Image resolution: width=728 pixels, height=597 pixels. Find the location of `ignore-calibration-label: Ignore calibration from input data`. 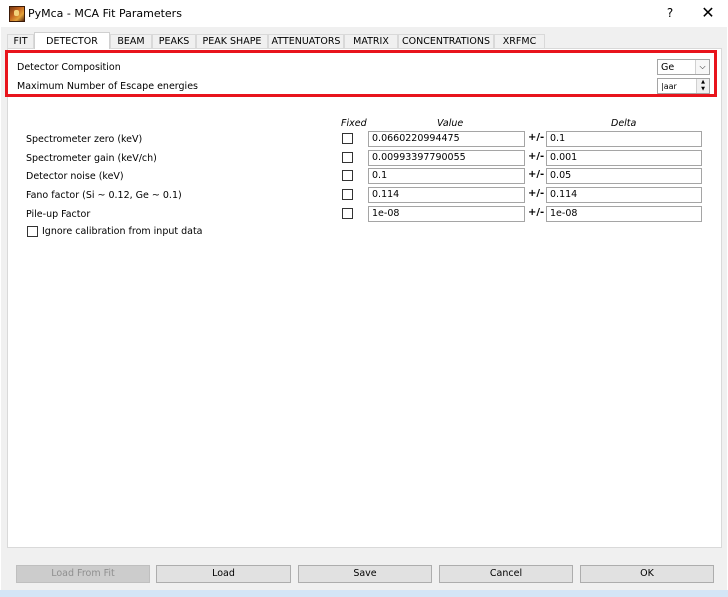

ignore-calibration-label: Ignore calibration from input data is located at coordinates (122, 231).